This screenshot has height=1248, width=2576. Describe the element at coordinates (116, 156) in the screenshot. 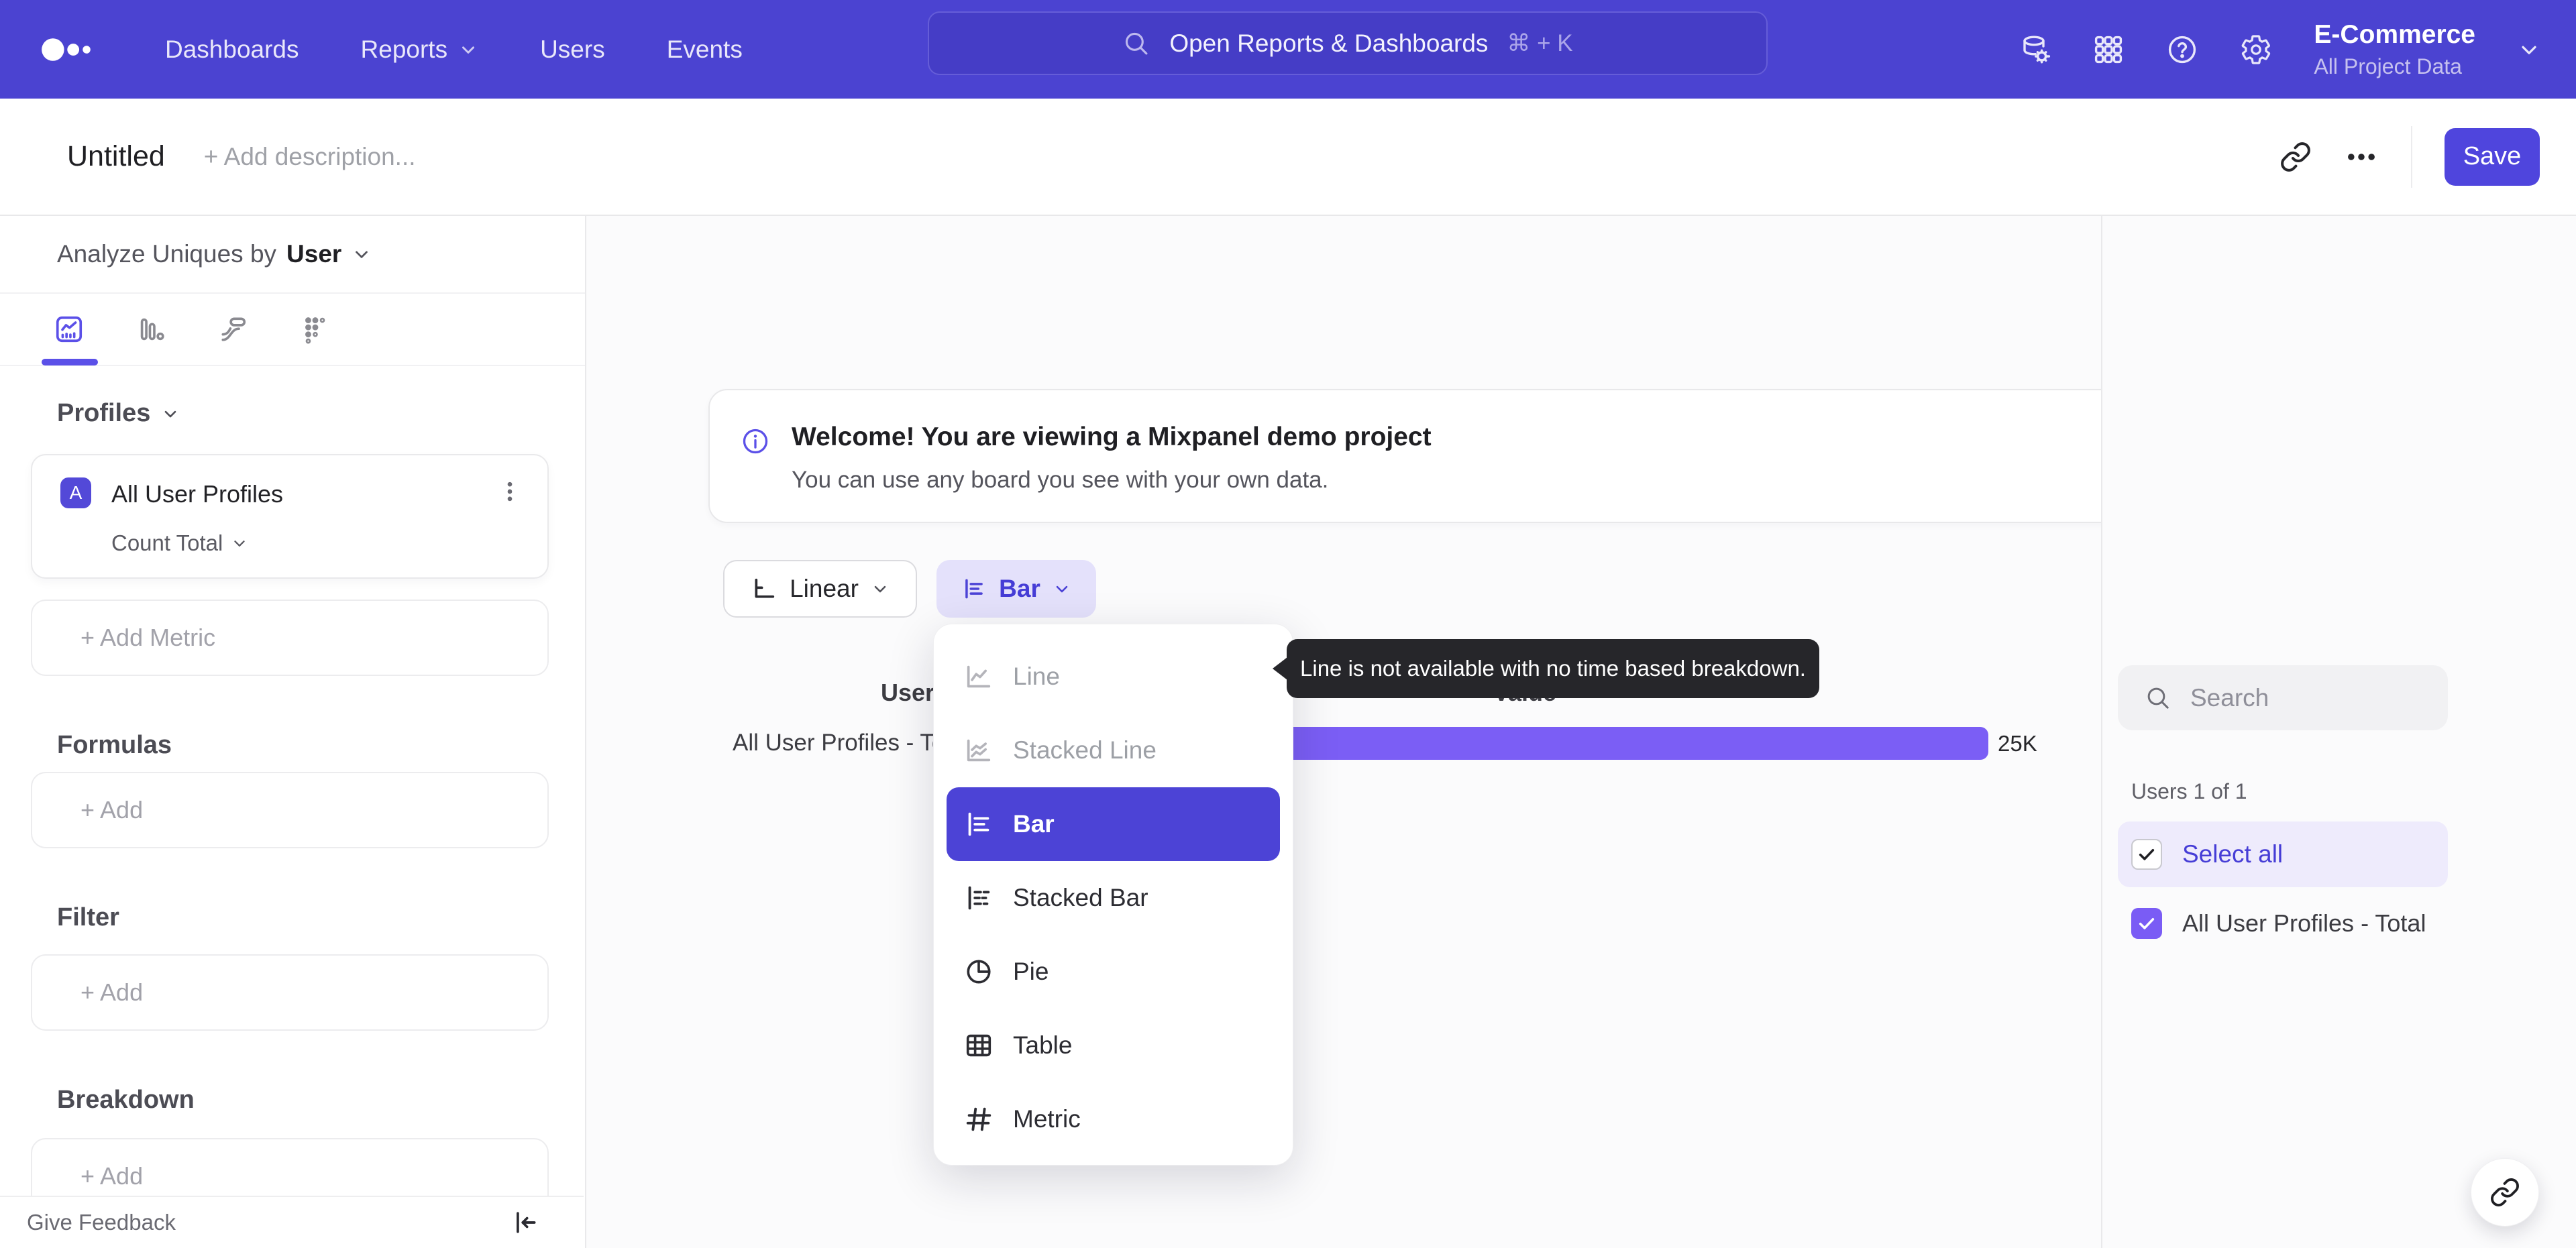

I see `report-title: Untitled` at that location.